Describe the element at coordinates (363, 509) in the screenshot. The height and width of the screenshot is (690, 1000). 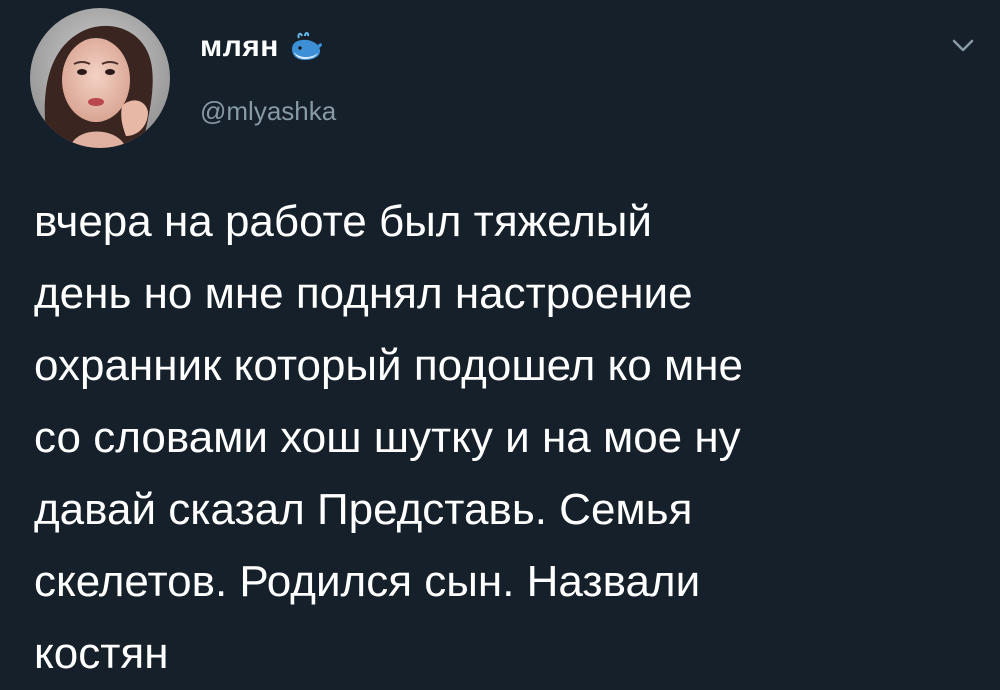
I see `tweet-text-line: давай сказал Представь. Семья` at that location.